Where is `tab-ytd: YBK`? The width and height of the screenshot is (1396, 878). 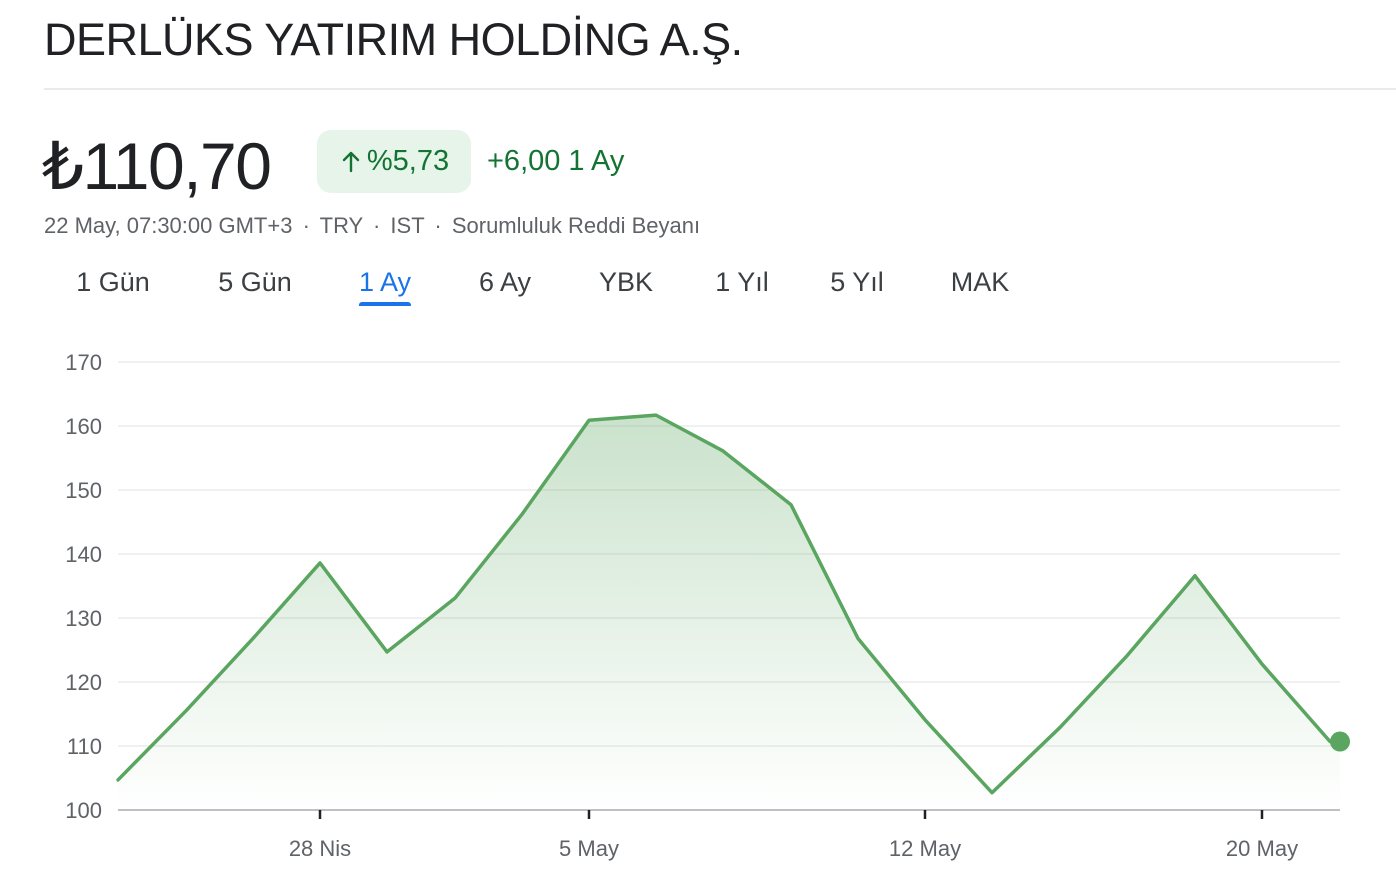
tab-ytd: YBK is located at coordinates (626, 282).